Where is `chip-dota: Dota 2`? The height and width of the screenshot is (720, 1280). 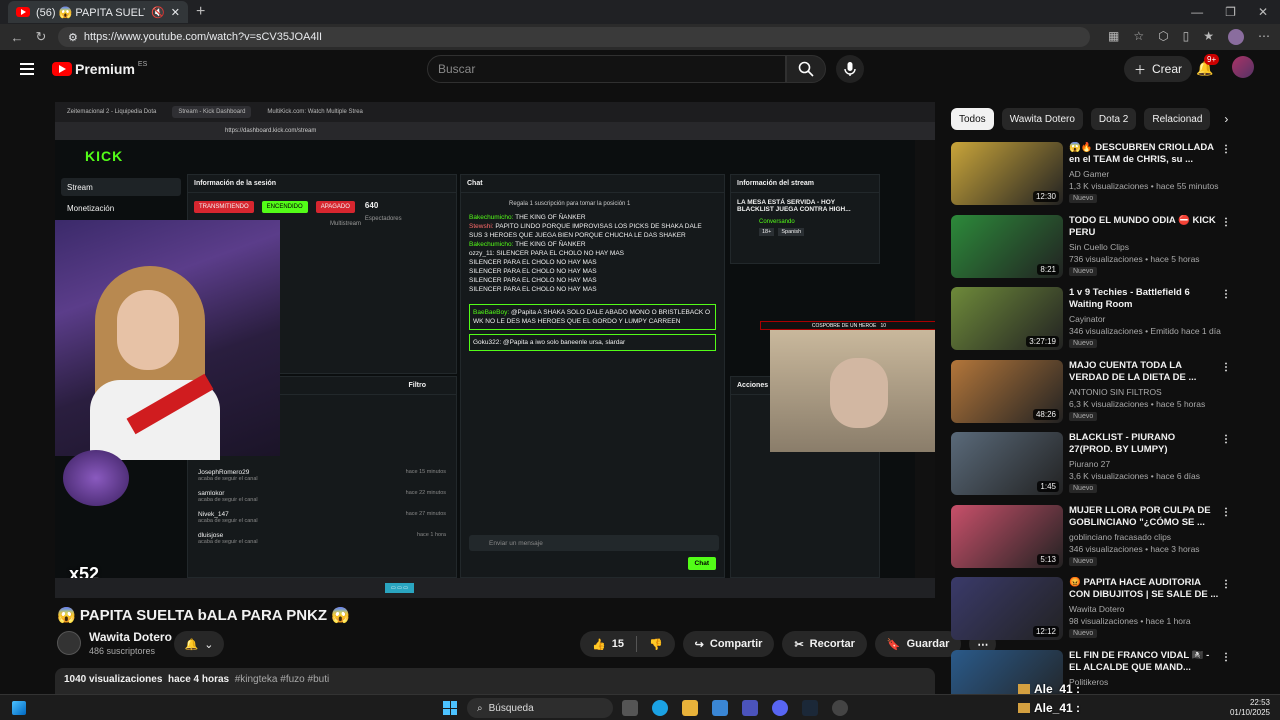 chip-dota: Dota 2 is located at coordinates (1113, 119).